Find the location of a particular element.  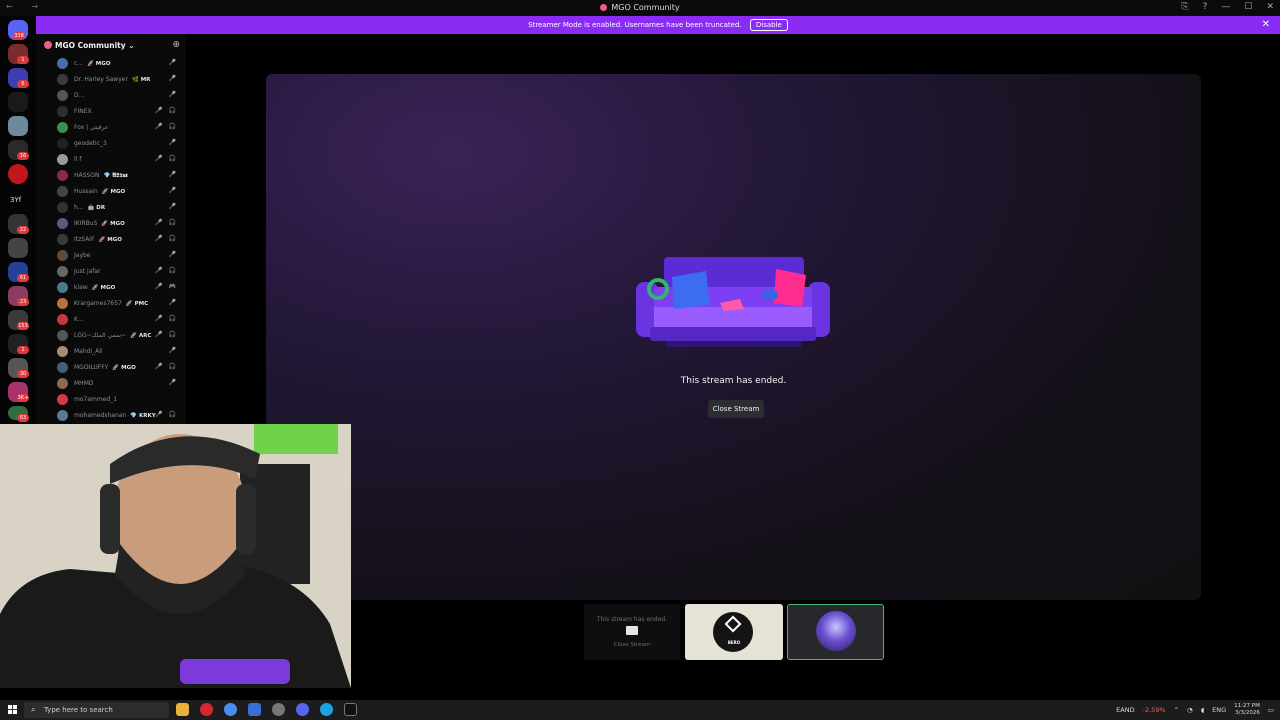

close-banner-icon: ✕ is located at coordinates (1266, 25).